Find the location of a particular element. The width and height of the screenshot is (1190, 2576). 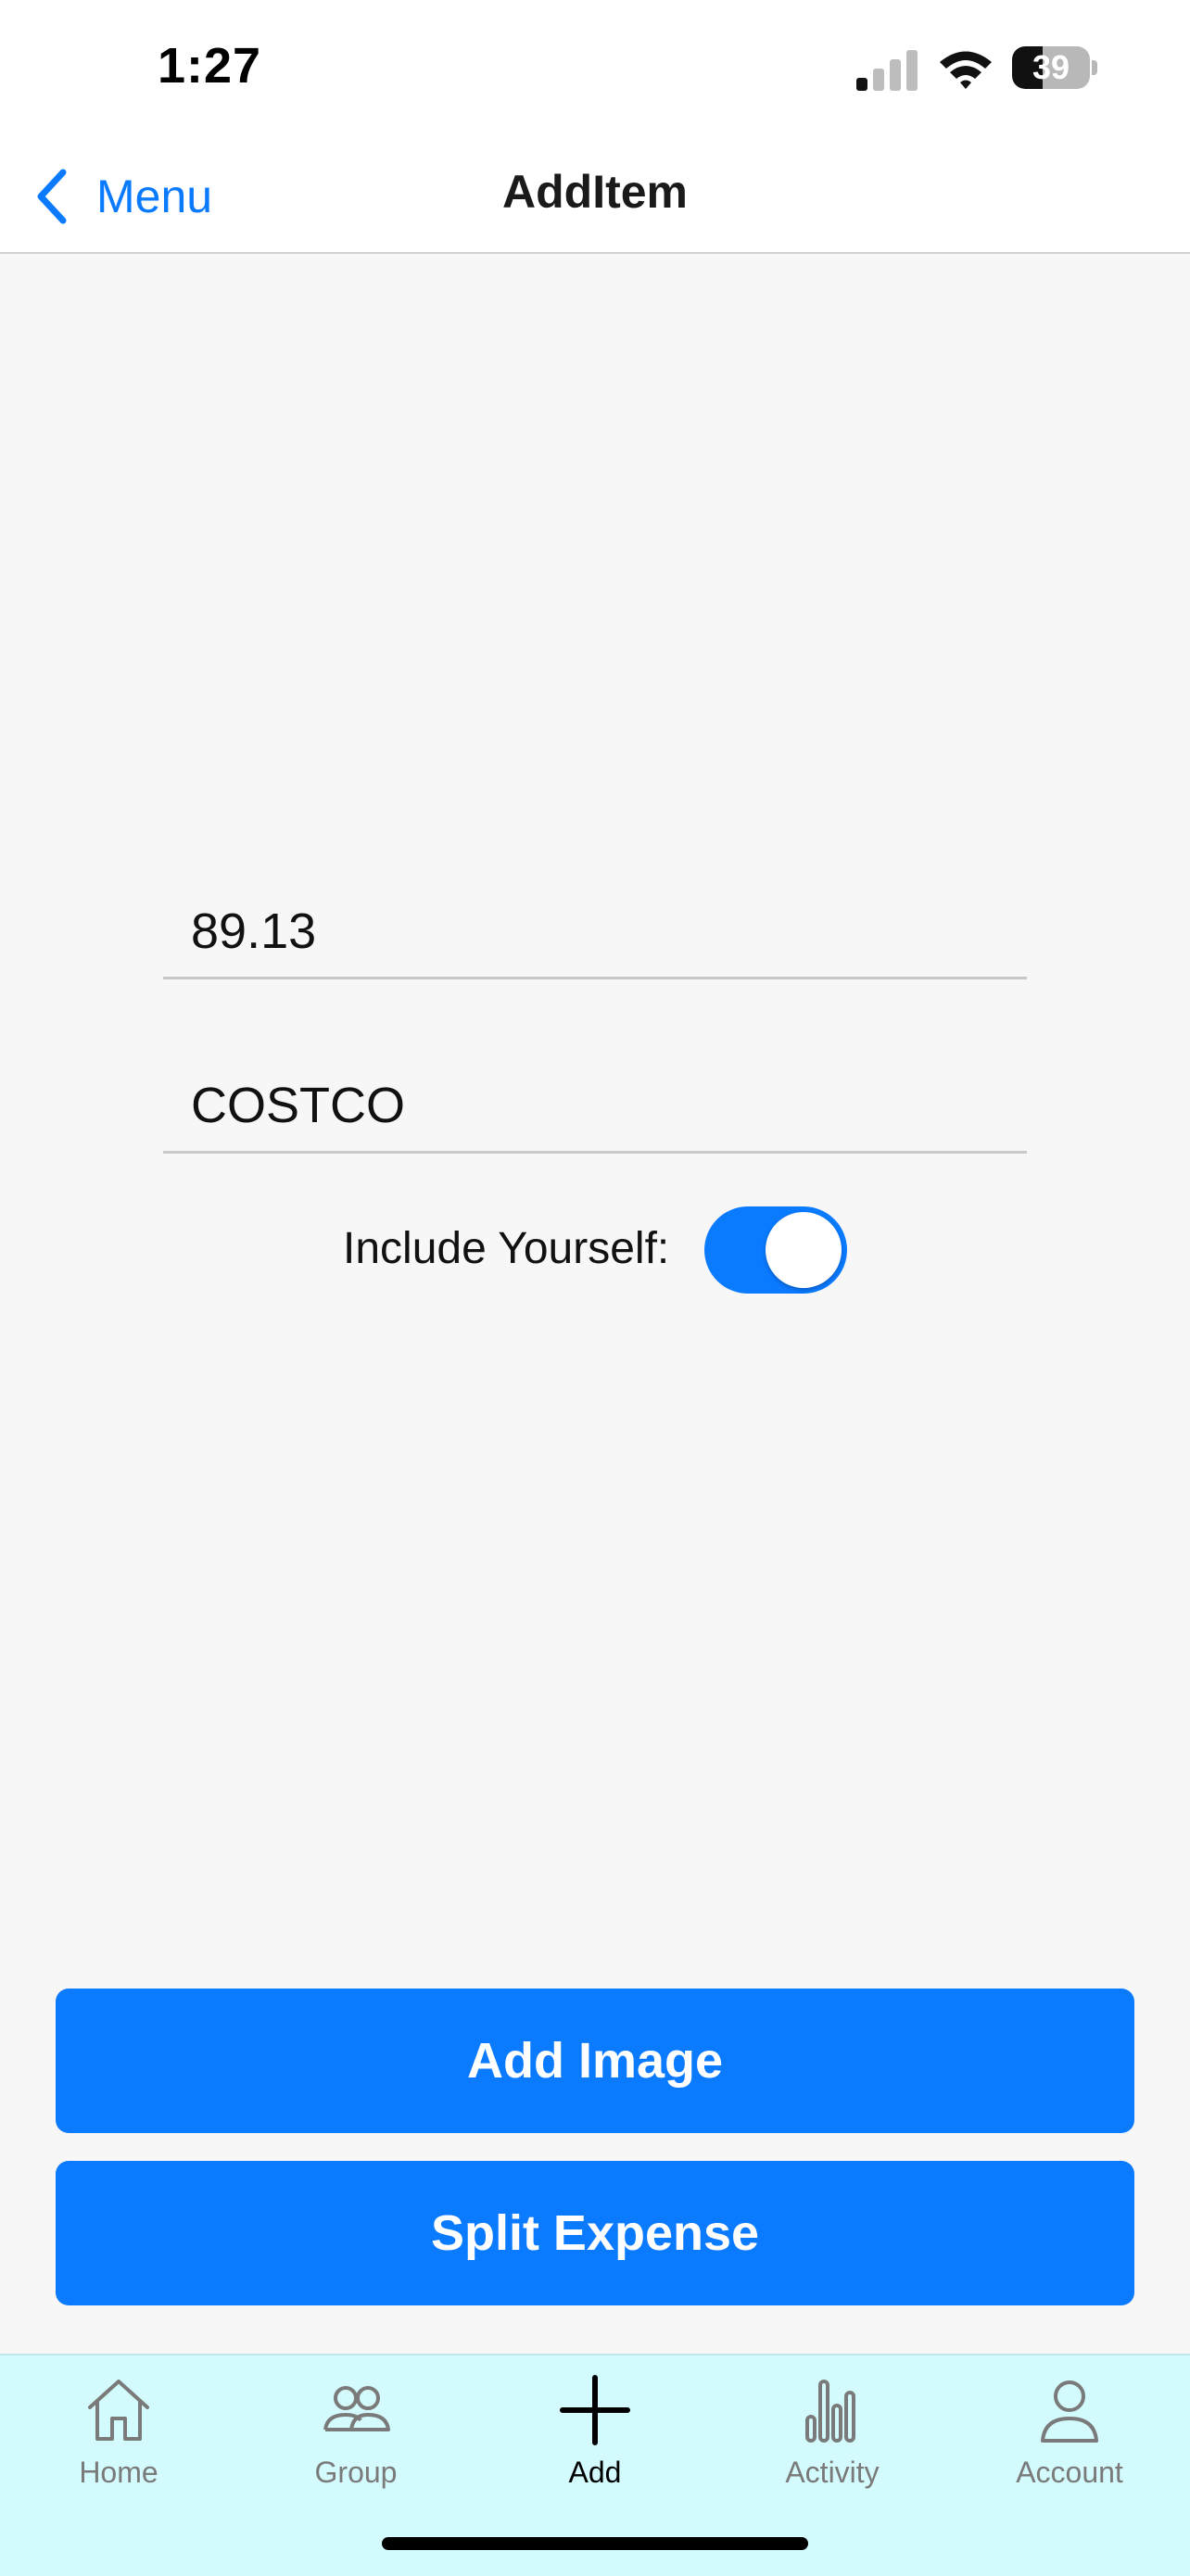

tab-label-group: Group is located at coordinates (356, 2472).